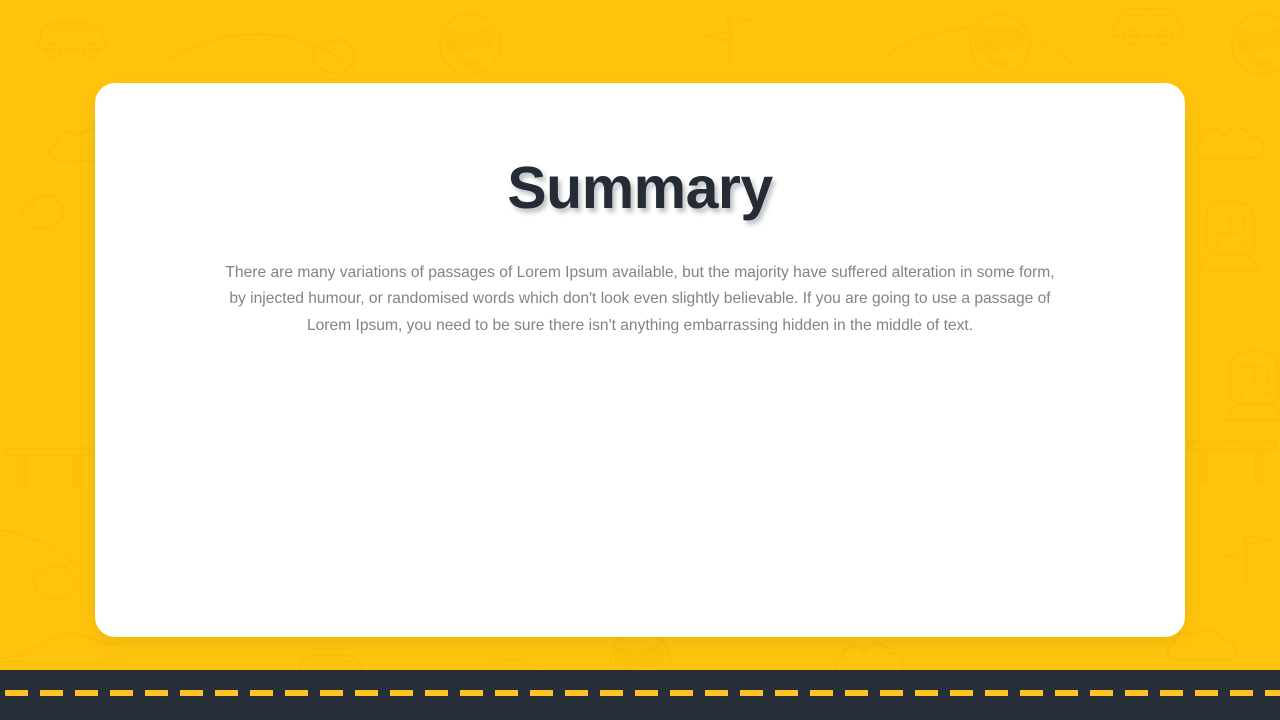 Image resolution: width=1280 pixels, height=720 pixels. I want to click on road-dashes-icon, so click(642, 693).